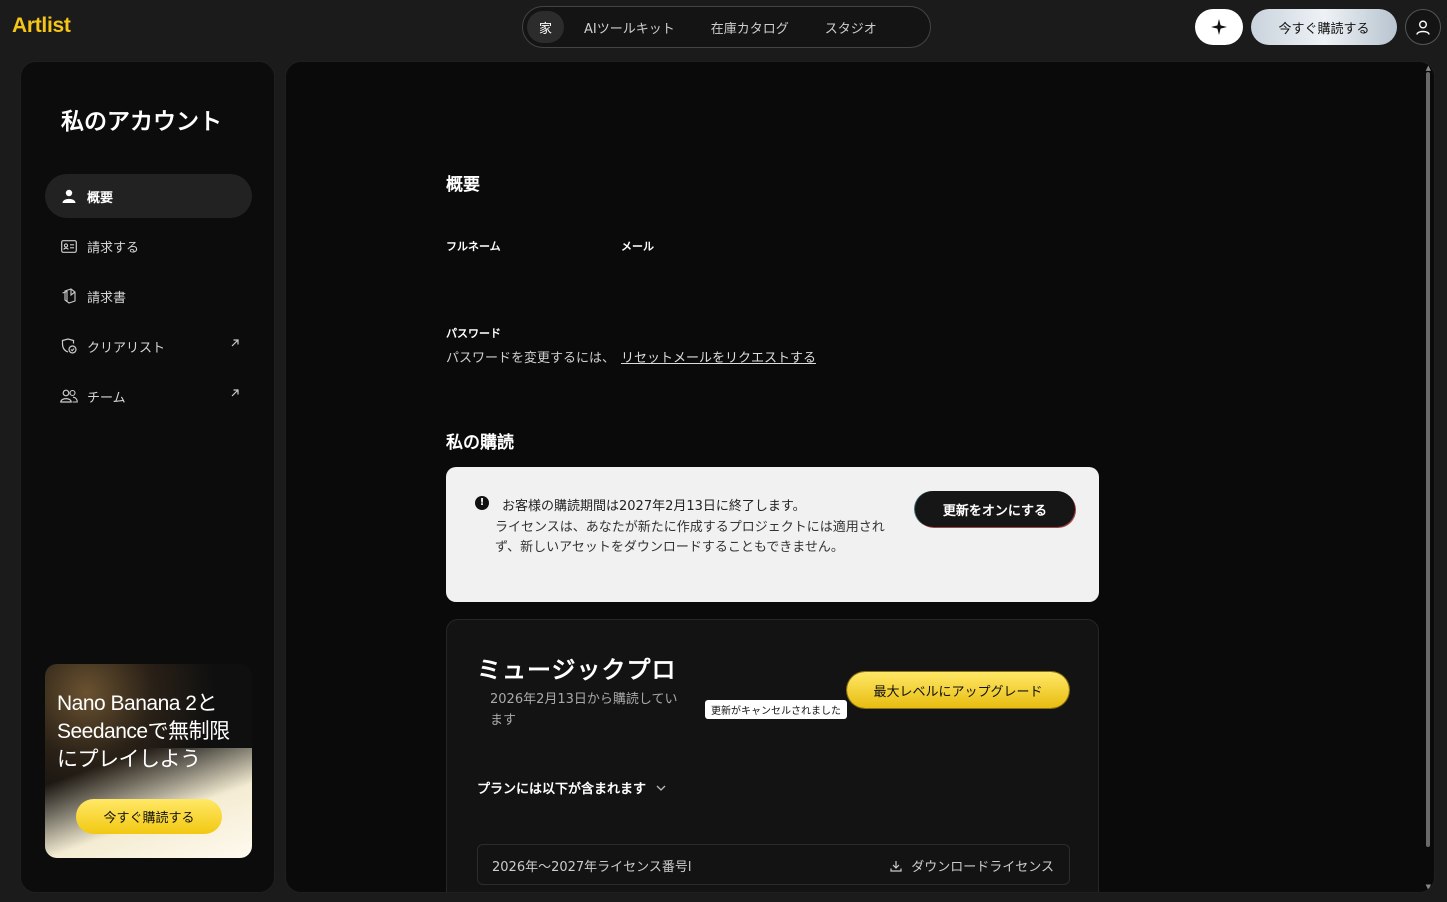 This screenshot has height=902, width=1447. What do you see at coordinates (654, 506) in the screenshot?
I see `notice-title: お客様の購読期間は2027年2月13日に終了します。` at bounding box center [654, 506].